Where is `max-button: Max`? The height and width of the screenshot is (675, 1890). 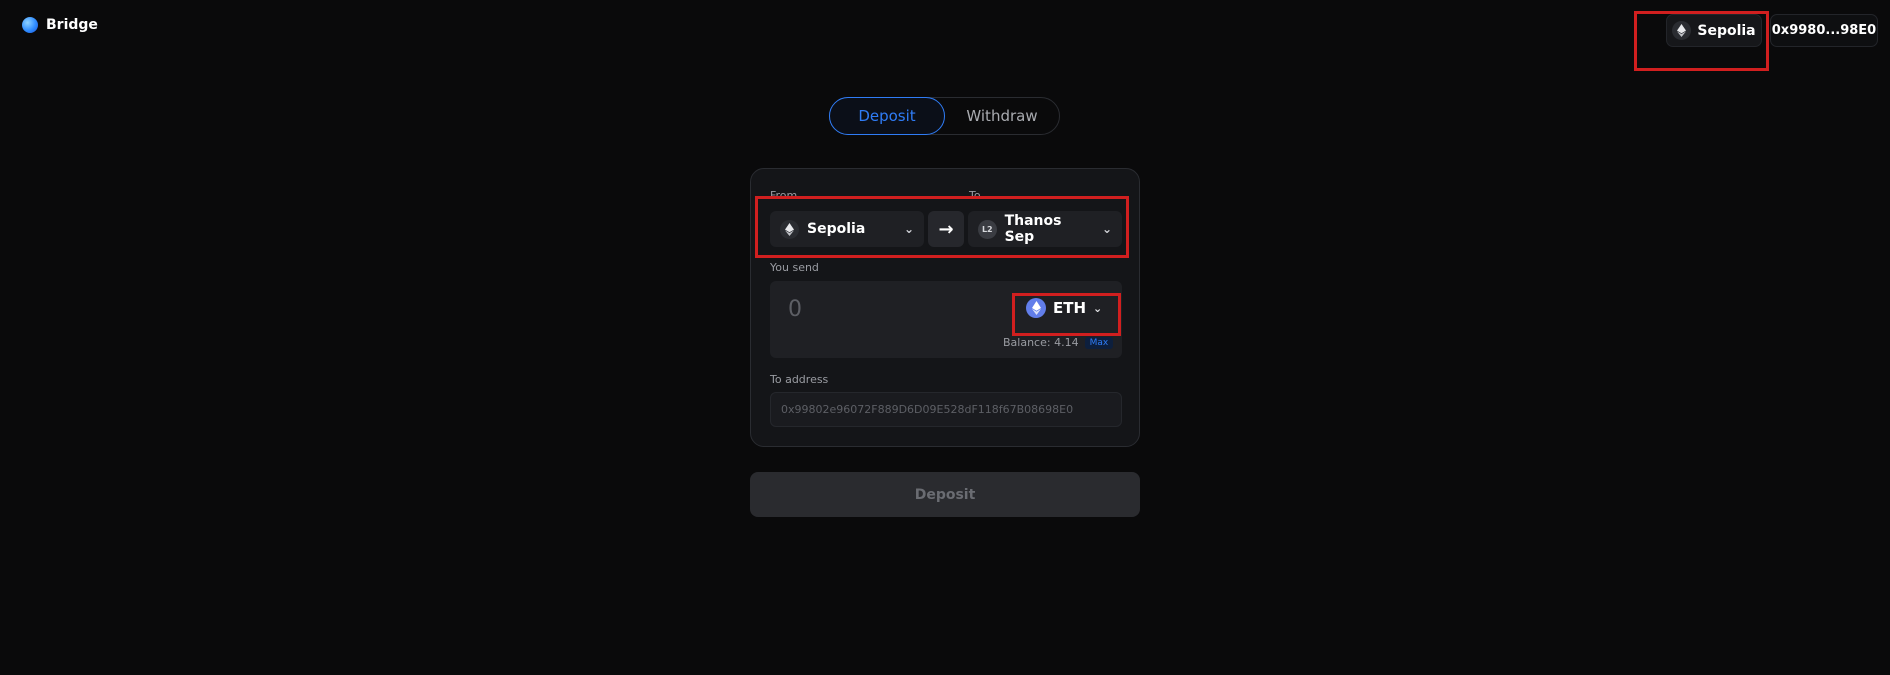
max-button: Max is located at coordinates (1099, 342).